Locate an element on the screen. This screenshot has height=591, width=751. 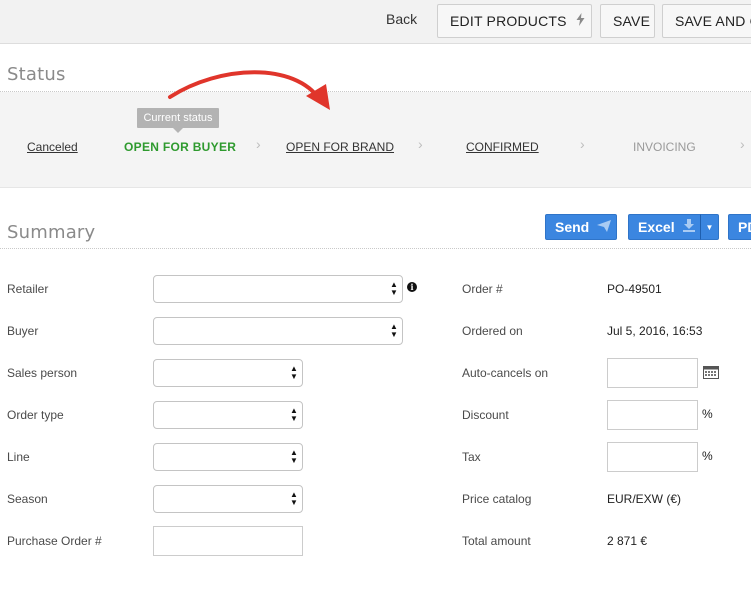
calendar-icon is located at coordinates (711, 372).